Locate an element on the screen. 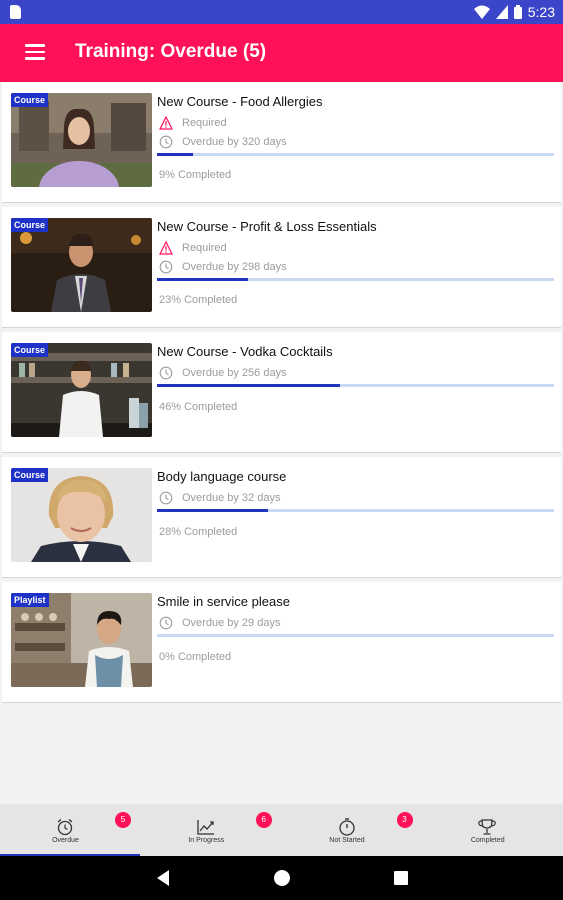 The width and height of the screenshot is (563, 900). trophy-icon is located at coordinates (487, 827).